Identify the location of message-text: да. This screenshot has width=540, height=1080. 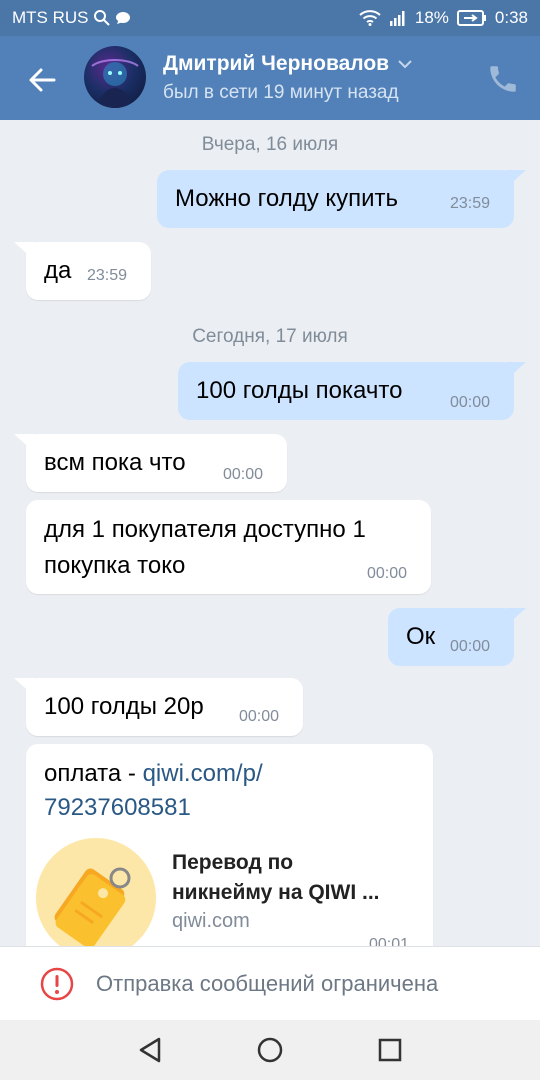
(58, 270).